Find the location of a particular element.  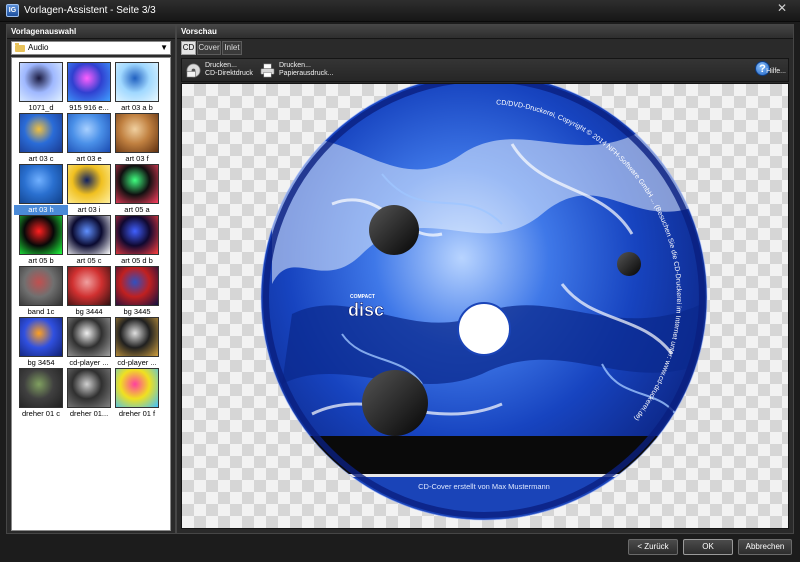

template-thumbnail: bg 3454 is located at coordinates (41, 343).